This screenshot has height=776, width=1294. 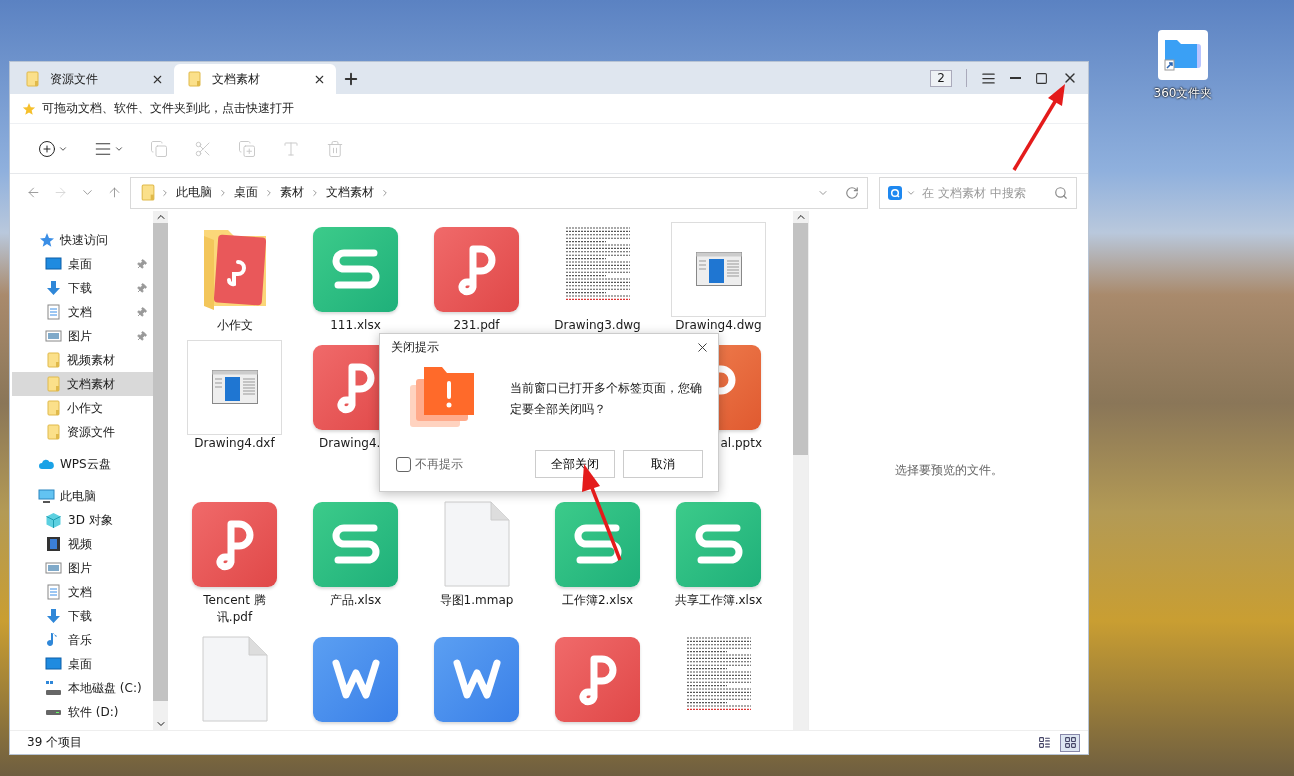 What do you see at coordinates (236, 79) in the screenshot?
I see `tab-label: 文档素材` at bounding box center [236, 79].